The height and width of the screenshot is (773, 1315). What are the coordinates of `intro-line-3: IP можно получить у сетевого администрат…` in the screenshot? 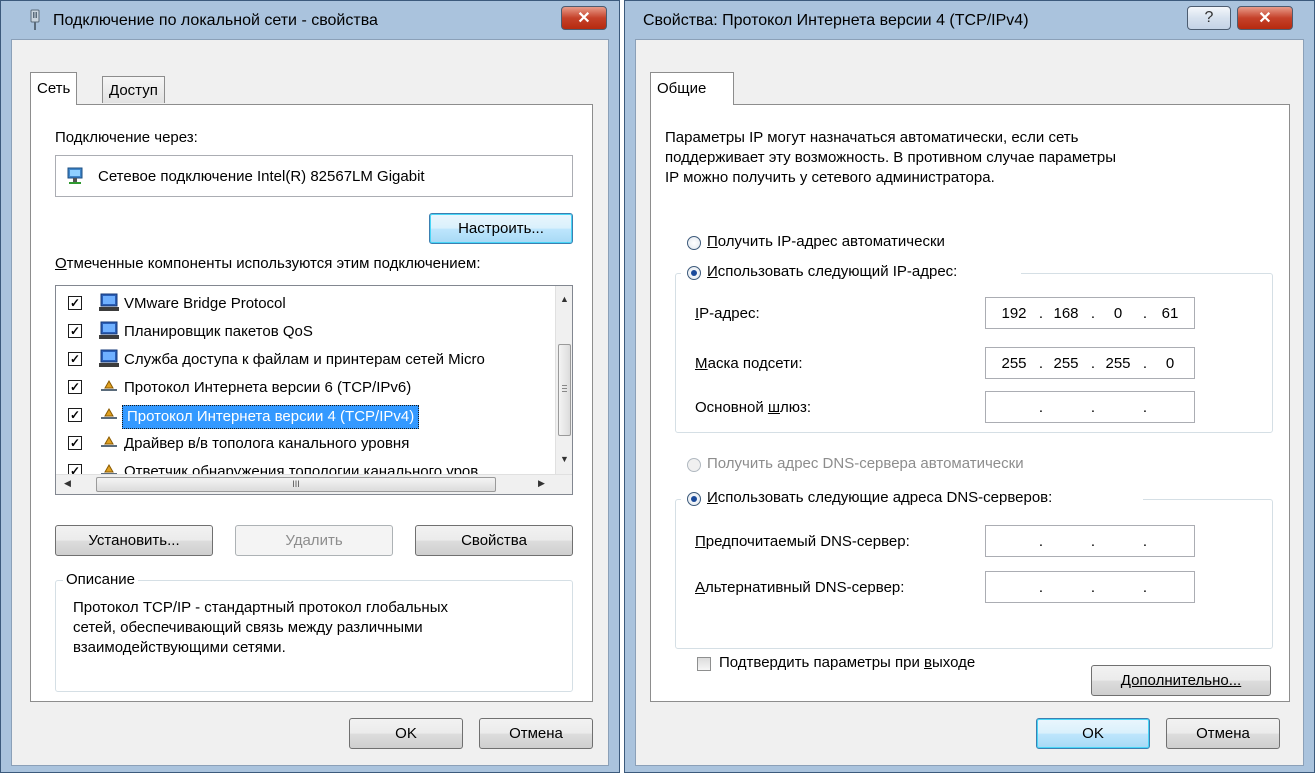 It's located at (830, 177).